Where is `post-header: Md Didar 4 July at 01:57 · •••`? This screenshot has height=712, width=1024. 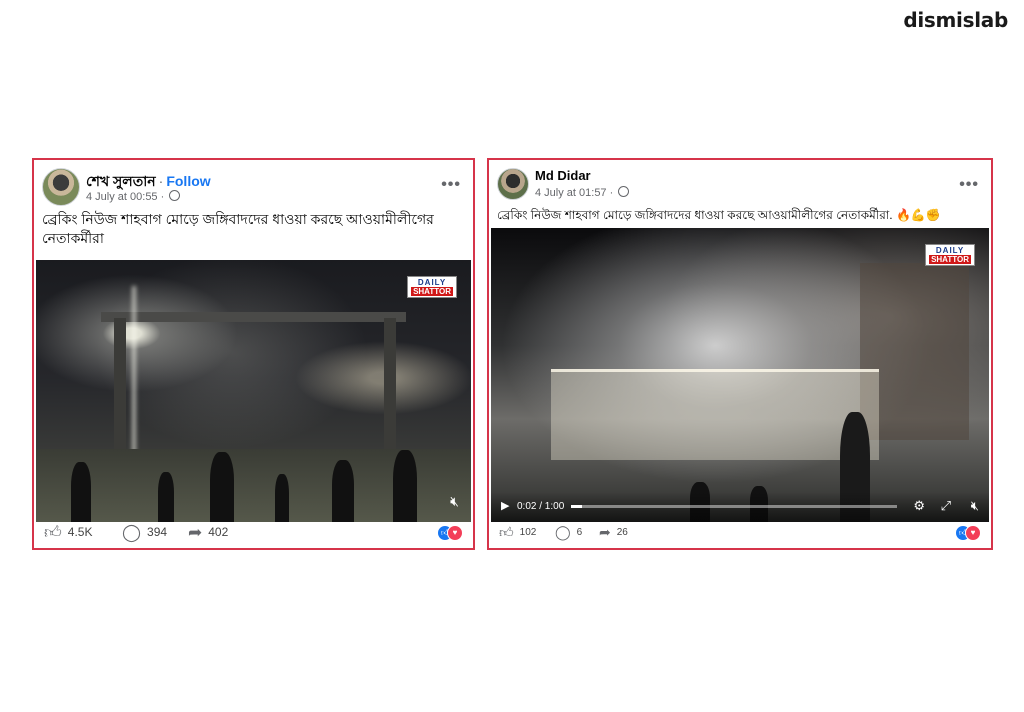
post-header: Md Didar 4 July at 01:57 · ••• is located at coordinates (739, 188).